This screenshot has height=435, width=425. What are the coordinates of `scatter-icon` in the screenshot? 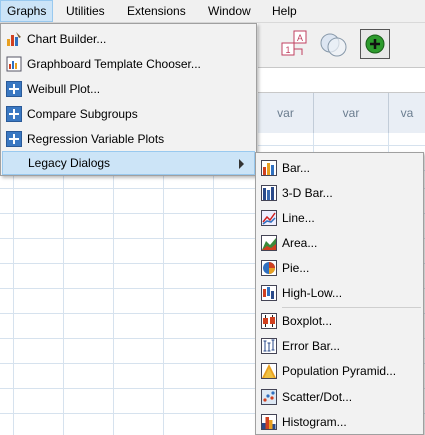 It's located at (269, 397).